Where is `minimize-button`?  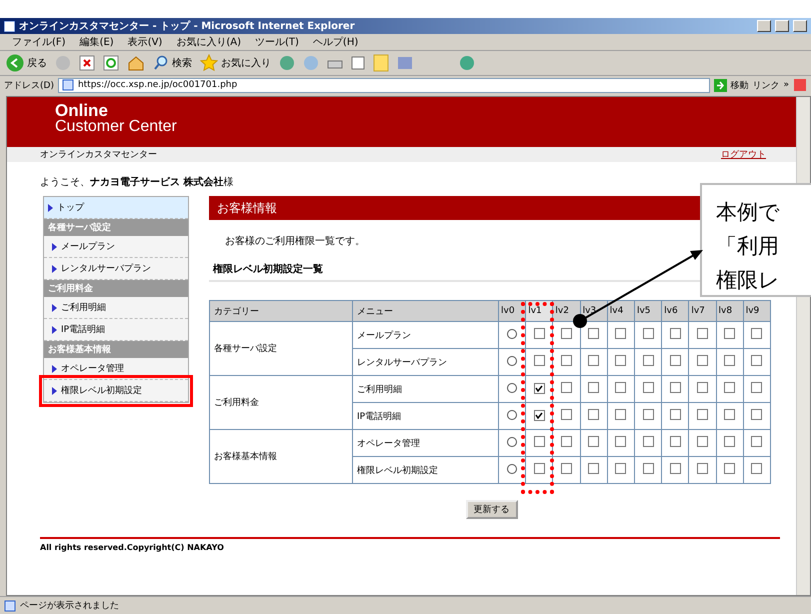 minimize-button is located at coordinates (764, 26).